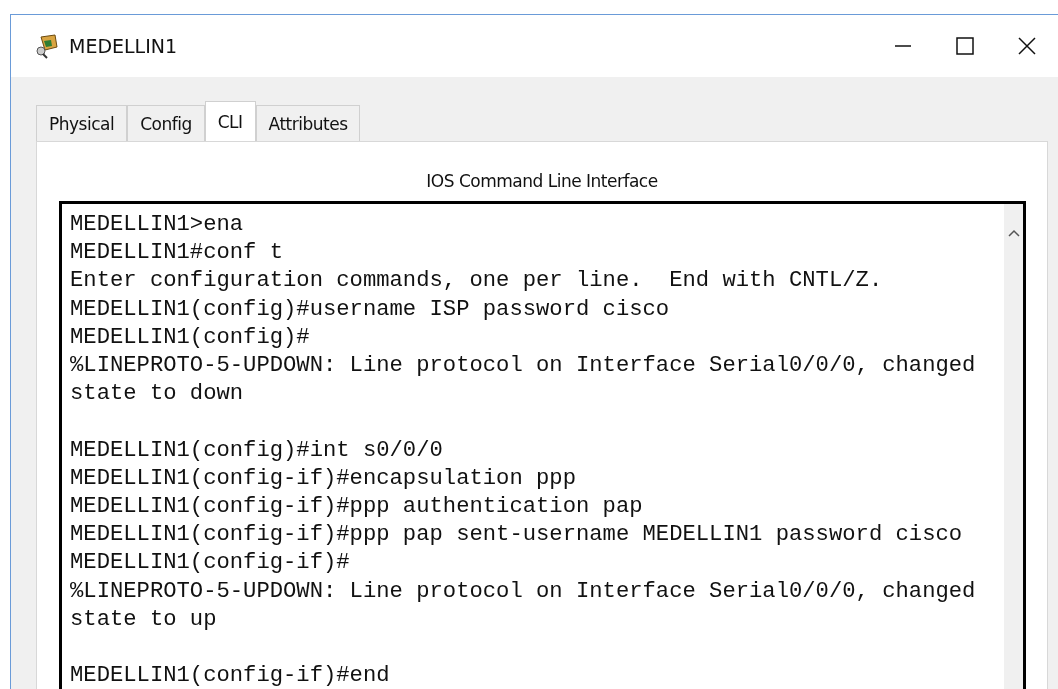  I want to click on console-line: MEDELLIN1(config-if)#ppp authentication pap, so click(357, 507).